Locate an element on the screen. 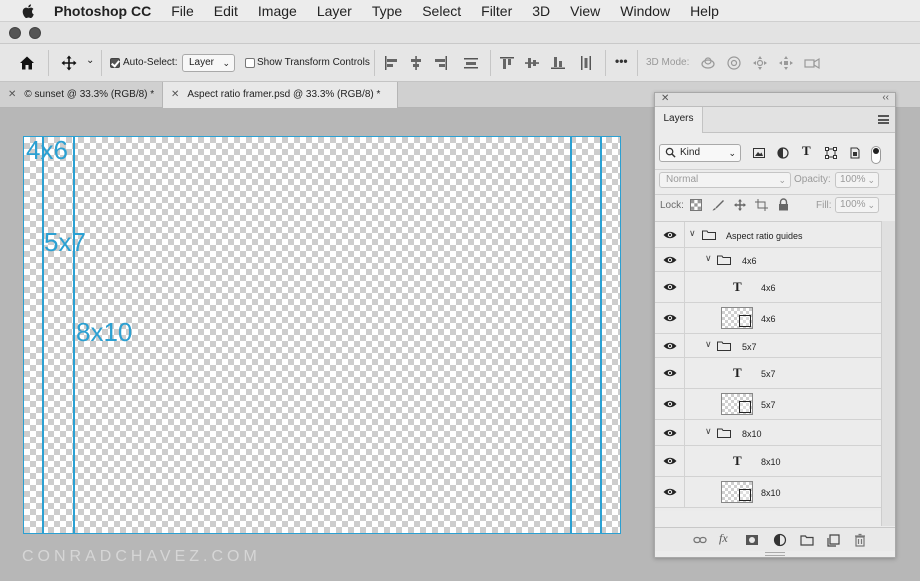 The image size is (920, 581). layer-row-group: ∨ 4x6 is located at coordinates (768, 260).